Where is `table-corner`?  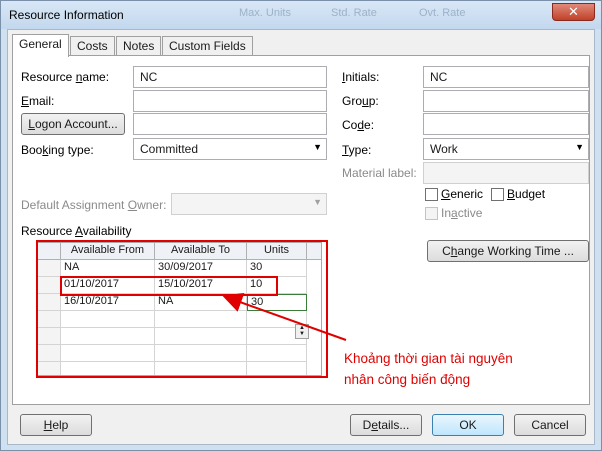
table-corner is located at coordinates (49, 251).